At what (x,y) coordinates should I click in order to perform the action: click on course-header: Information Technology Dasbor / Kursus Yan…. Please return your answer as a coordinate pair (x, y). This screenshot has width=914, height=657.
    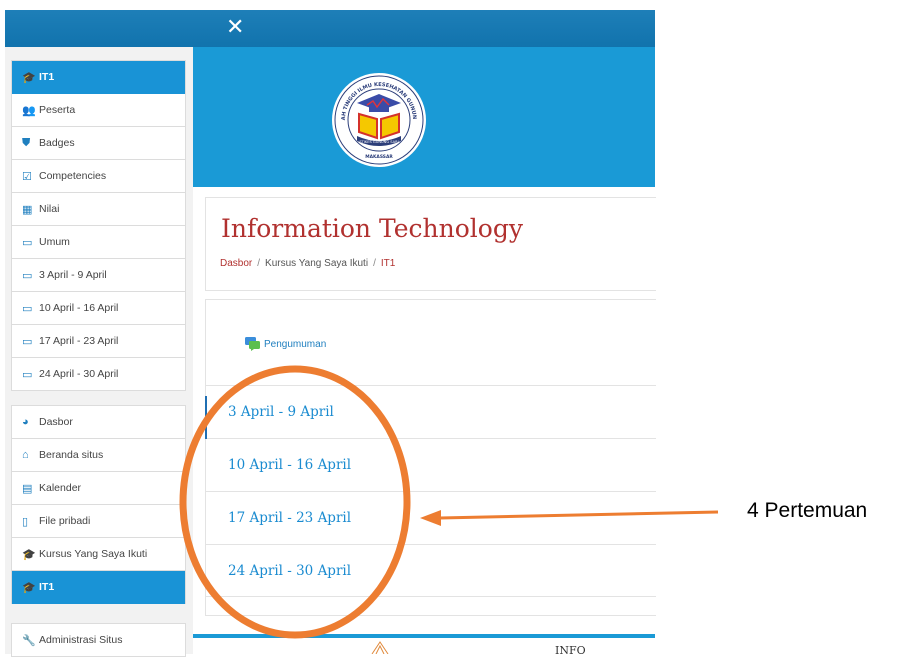
    Looking at the image, I should click on (430, 244).